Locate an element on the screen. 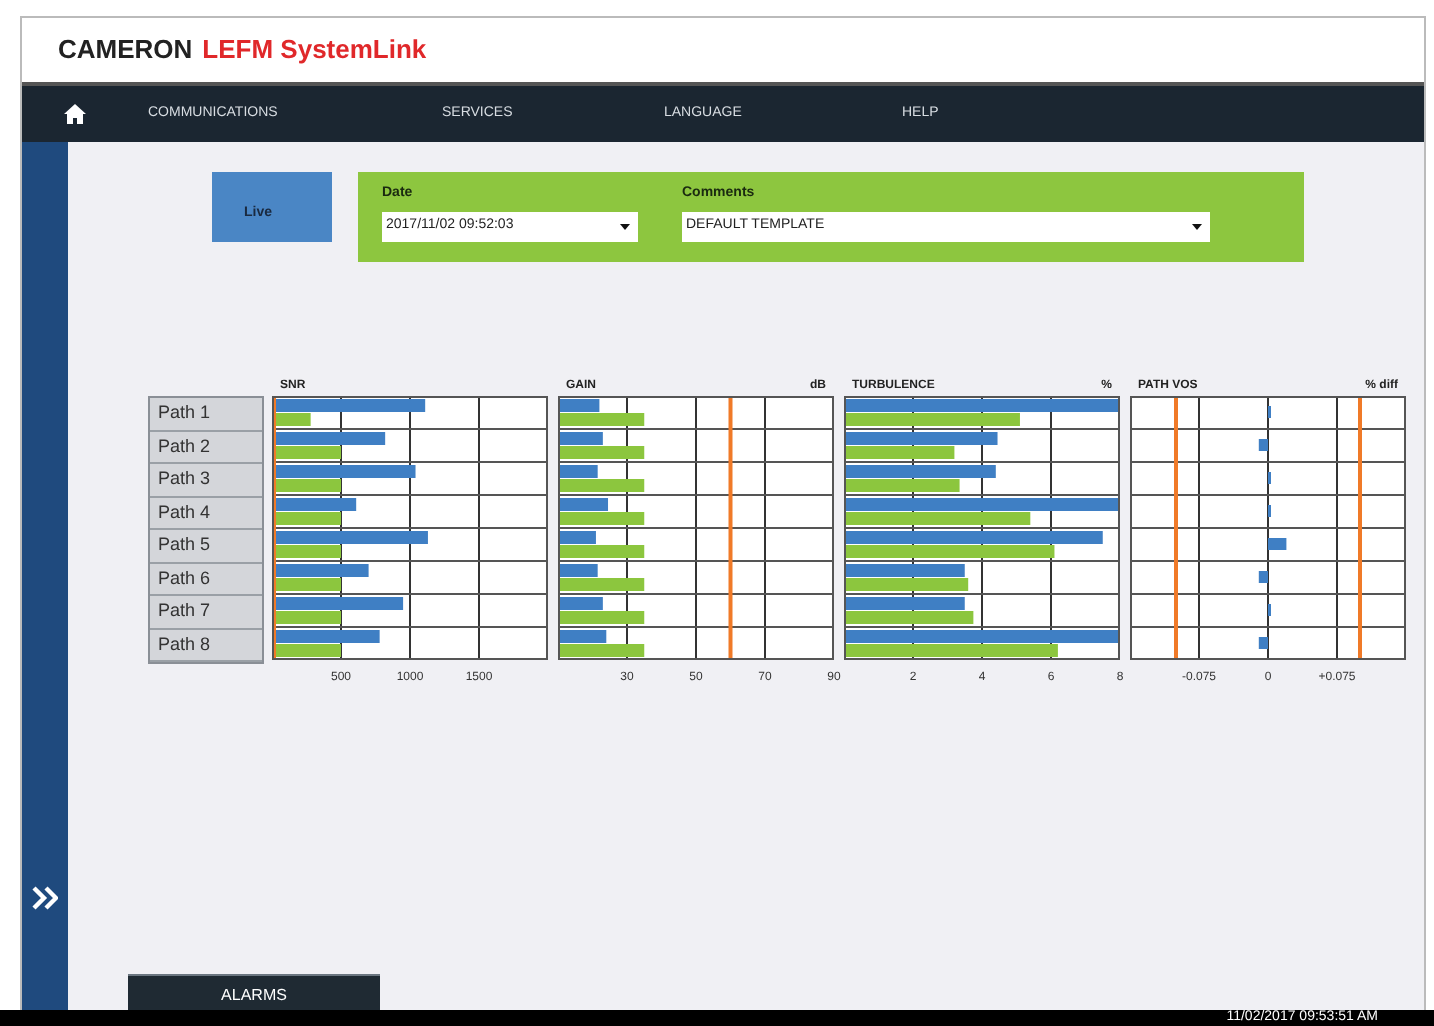 The width and height of the screenshot is (1434, 1026). product-name: LEFM SystemLink is located at coordinates (314, 50).